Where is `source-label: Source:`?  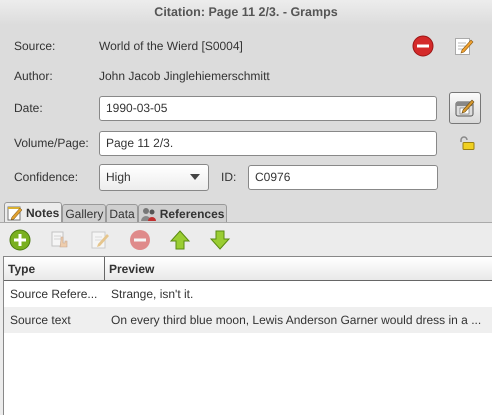
source-label: Source: is located at coordinates (35, 46).